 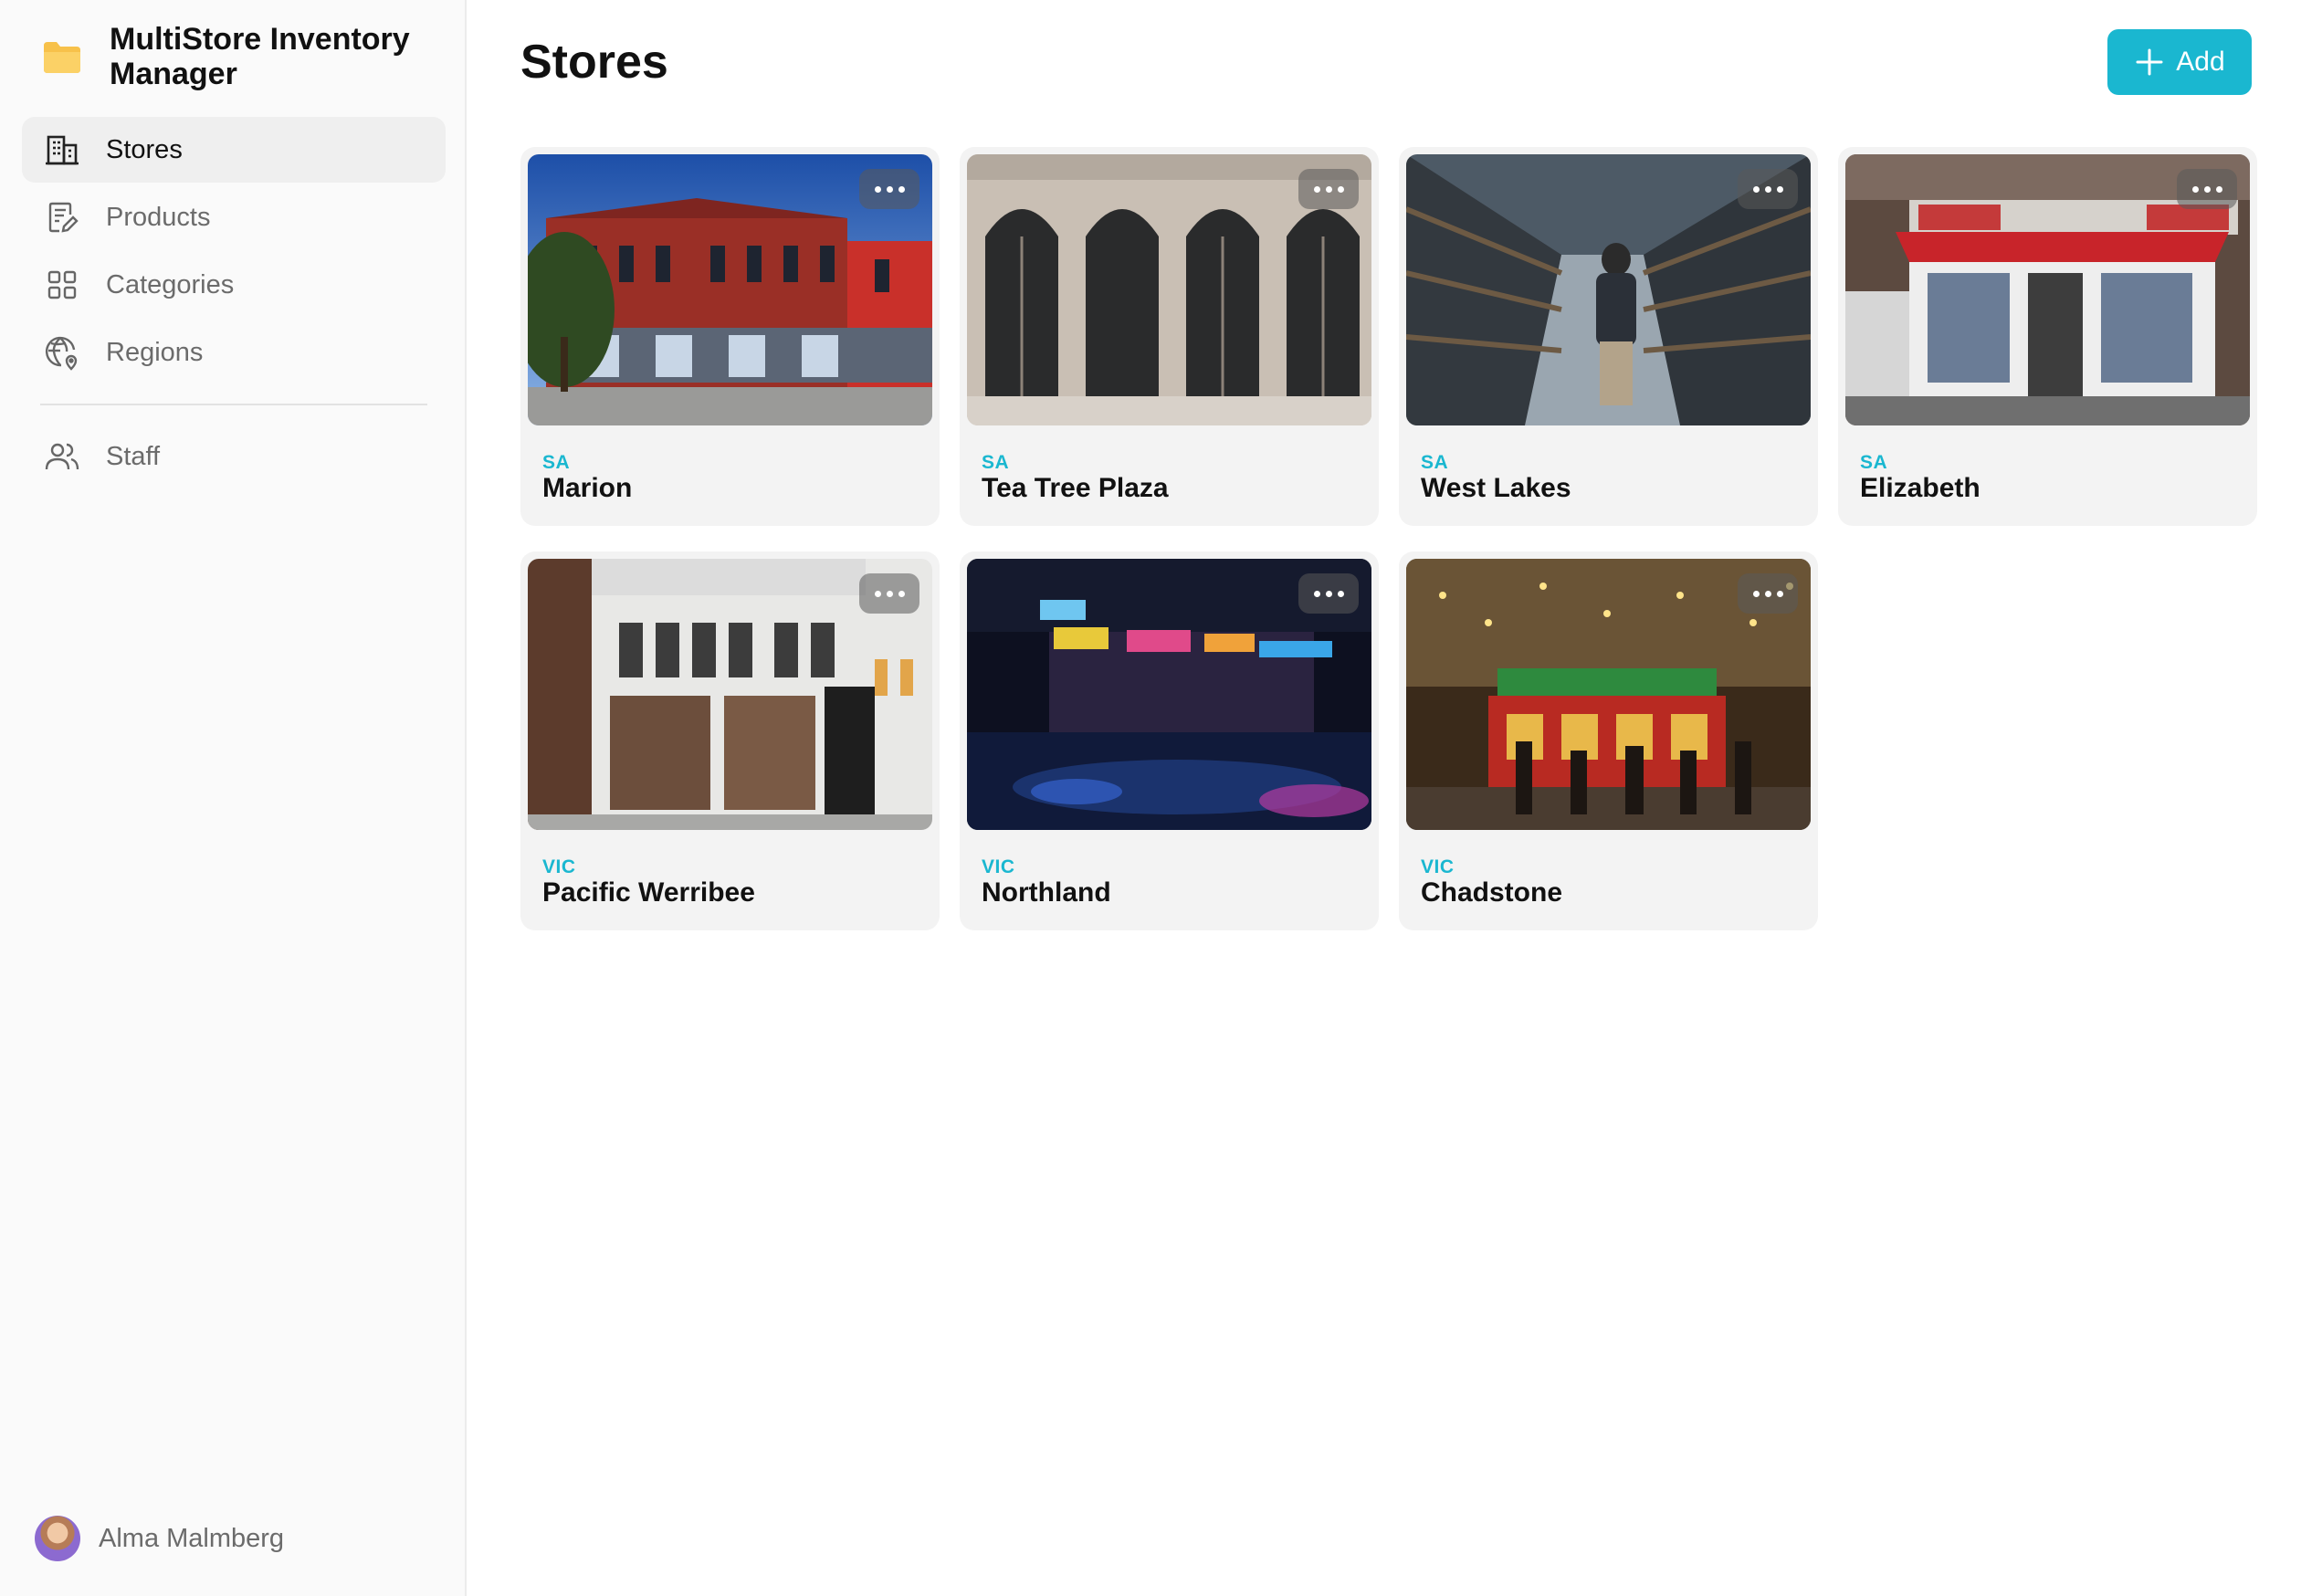 I want to click on sidebar-item-label: Products, so click(x=158, y=217).